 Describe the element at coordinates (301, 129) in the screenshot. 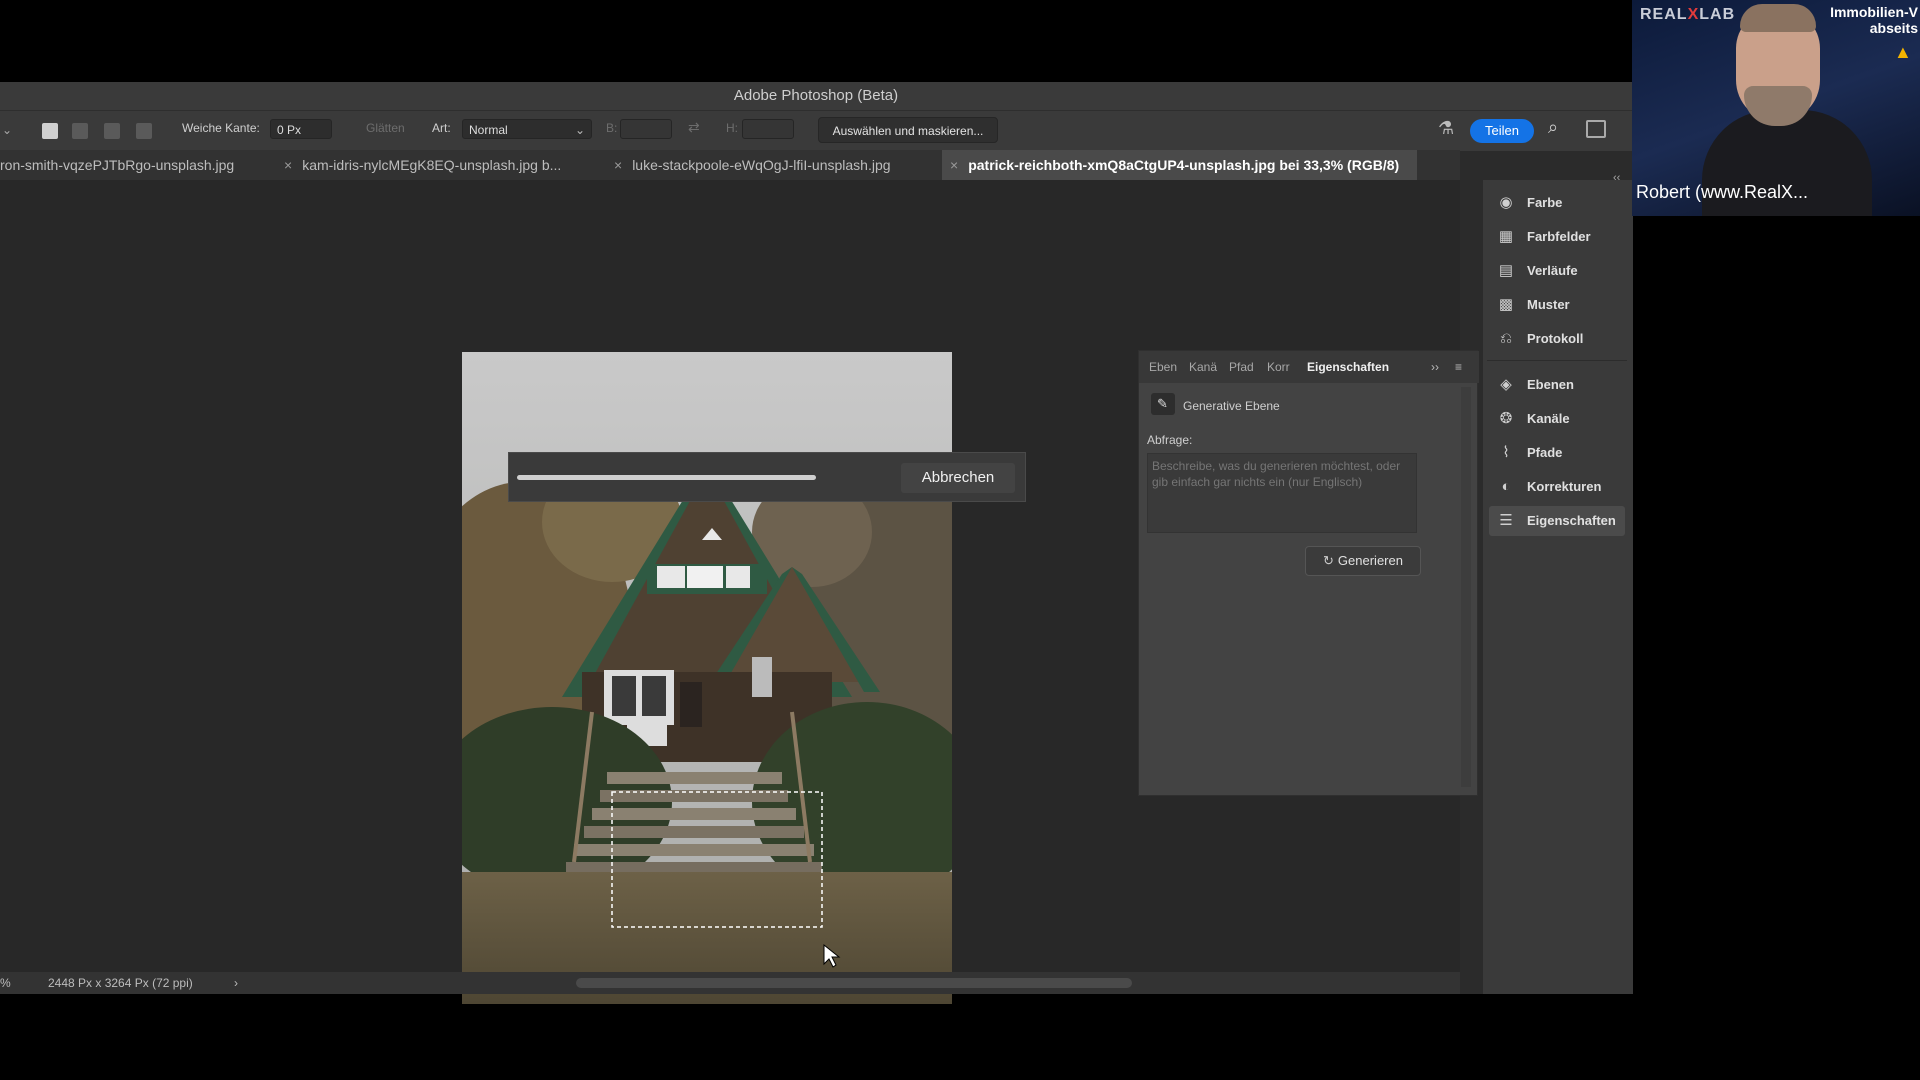

I see `feather-input: 0 Px` at that location.